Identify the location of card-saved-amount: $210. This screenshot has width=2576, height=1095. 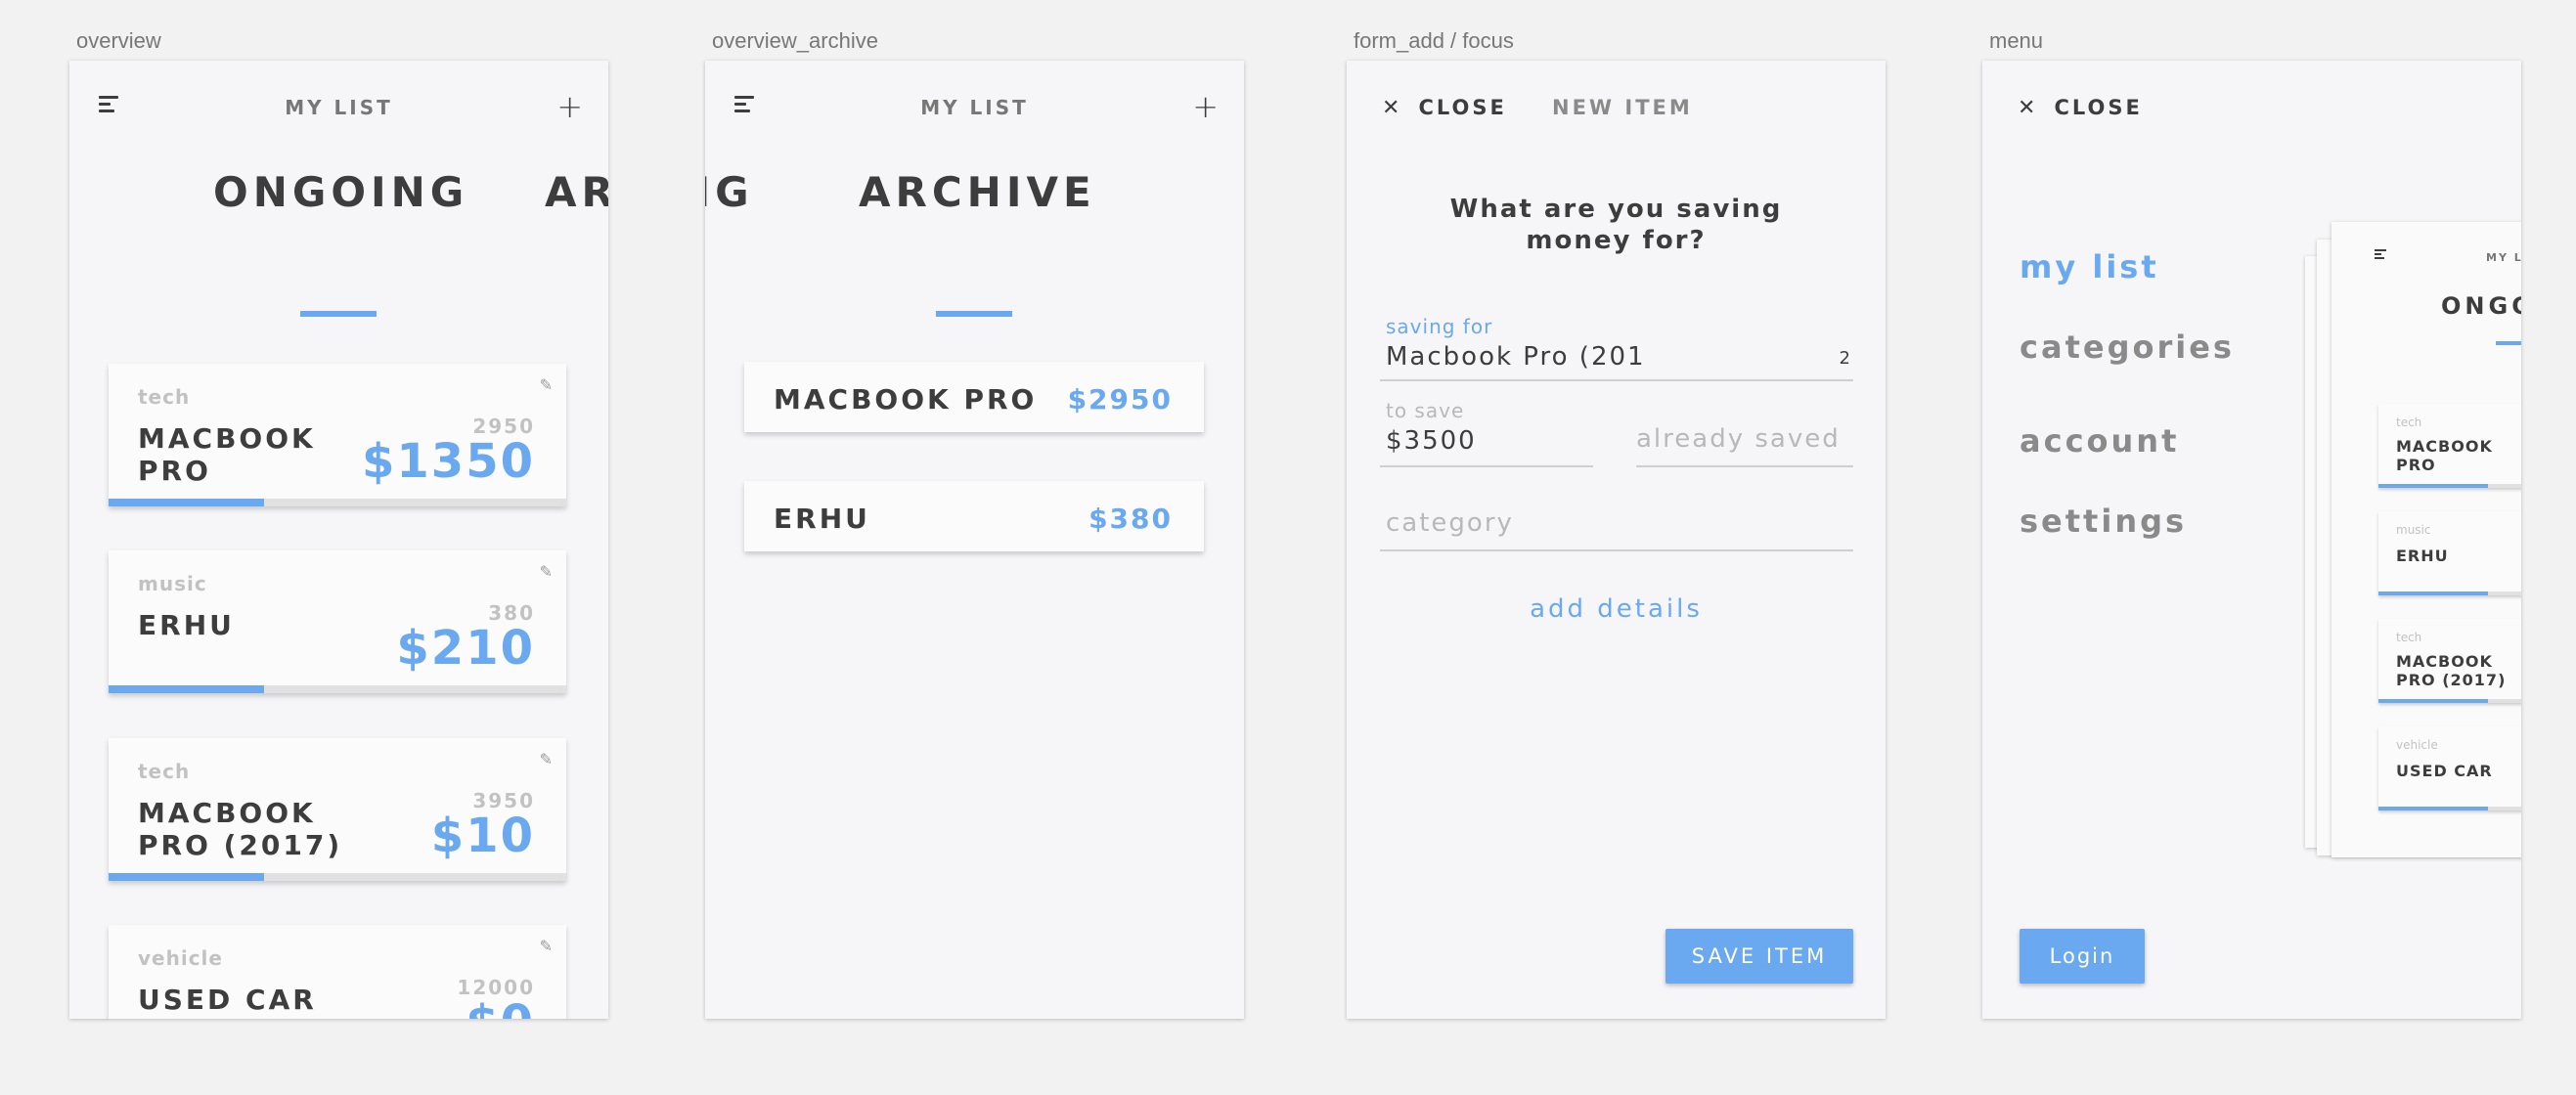
(465, 648).